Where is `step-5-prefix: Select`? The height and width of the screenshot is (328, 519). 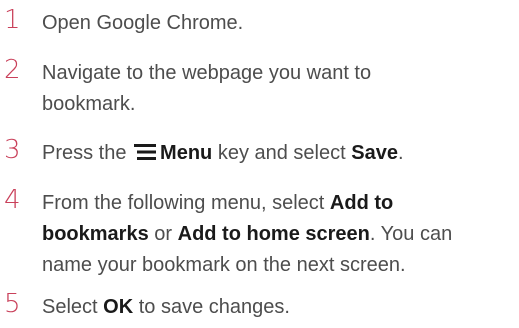
step-5-prefix: Select is located at coordinates (73, 307).